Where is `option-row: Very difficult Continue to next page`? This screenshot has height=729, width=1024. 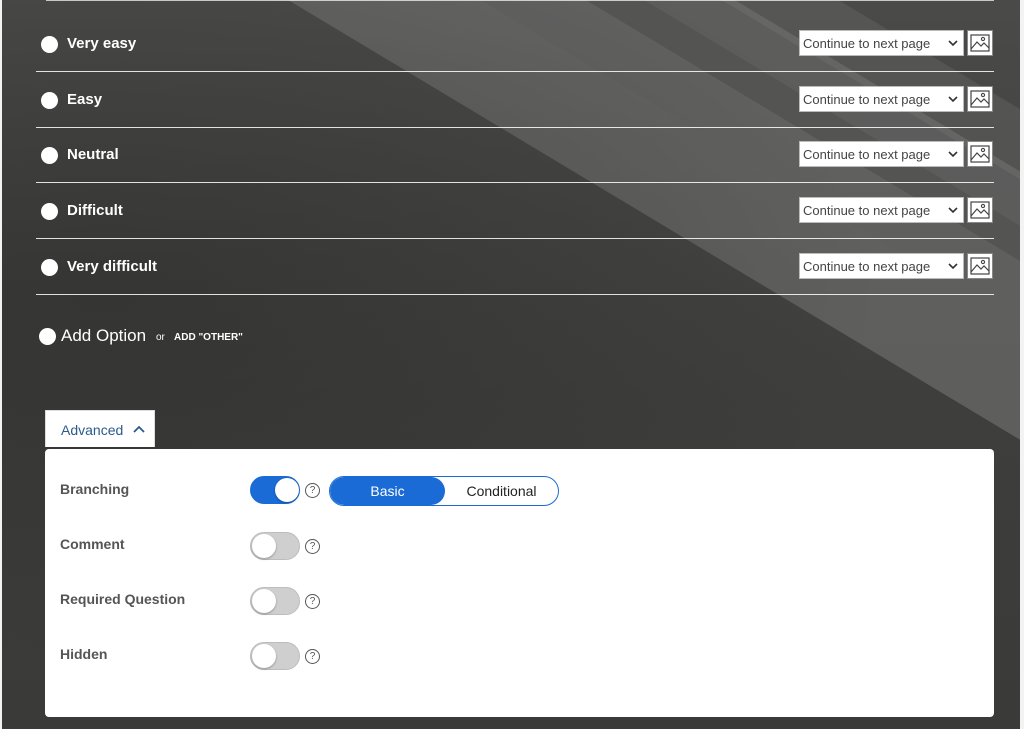
option-row: Very difficult Continue to next page is located at coordinates (515, 267).